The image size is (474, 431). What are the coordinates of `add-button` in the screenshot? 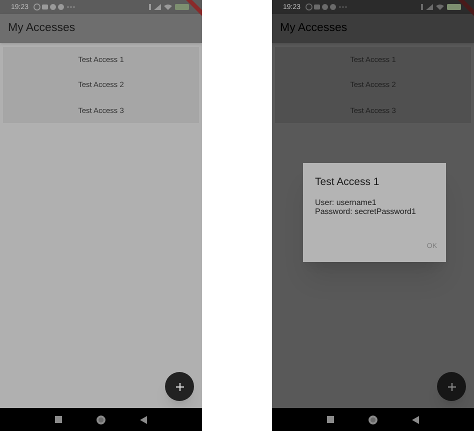 It's located at (179, 386).